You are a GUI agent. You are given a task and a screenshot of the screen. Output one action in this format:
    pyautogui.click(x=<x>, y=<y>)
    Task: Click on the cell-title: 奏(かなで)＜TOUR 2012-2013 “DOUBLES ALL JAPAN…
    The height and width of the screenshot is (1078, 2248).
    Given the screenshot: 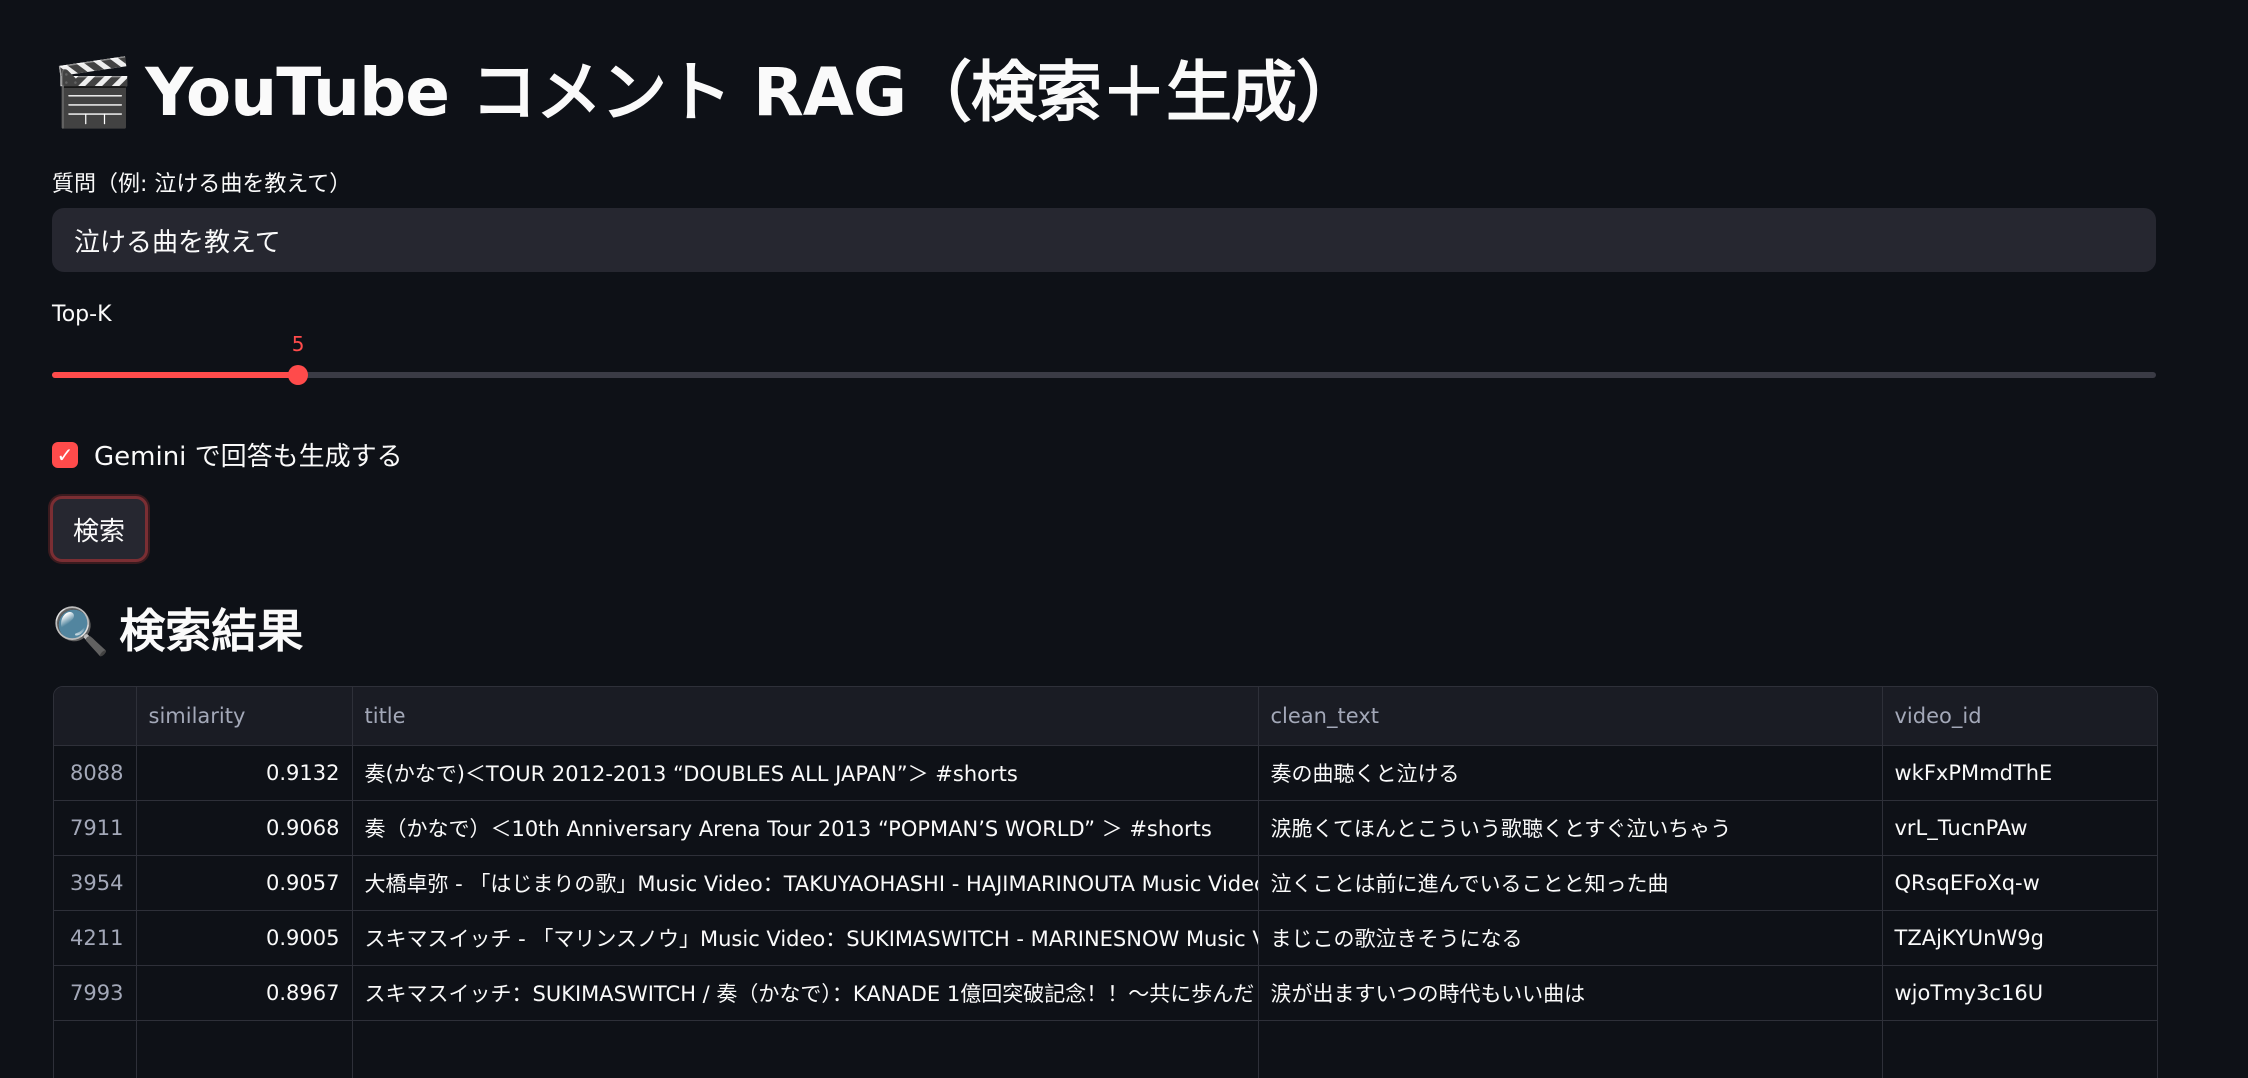 What is the action you would take?
    pyautogui.click(x=805, y=773)
    